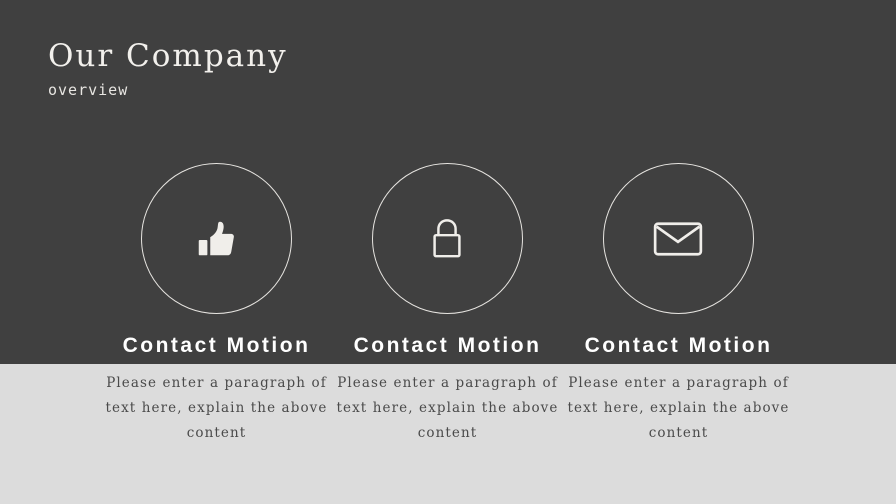  I want to click on thumbs-up-icon, so click(216, 238).